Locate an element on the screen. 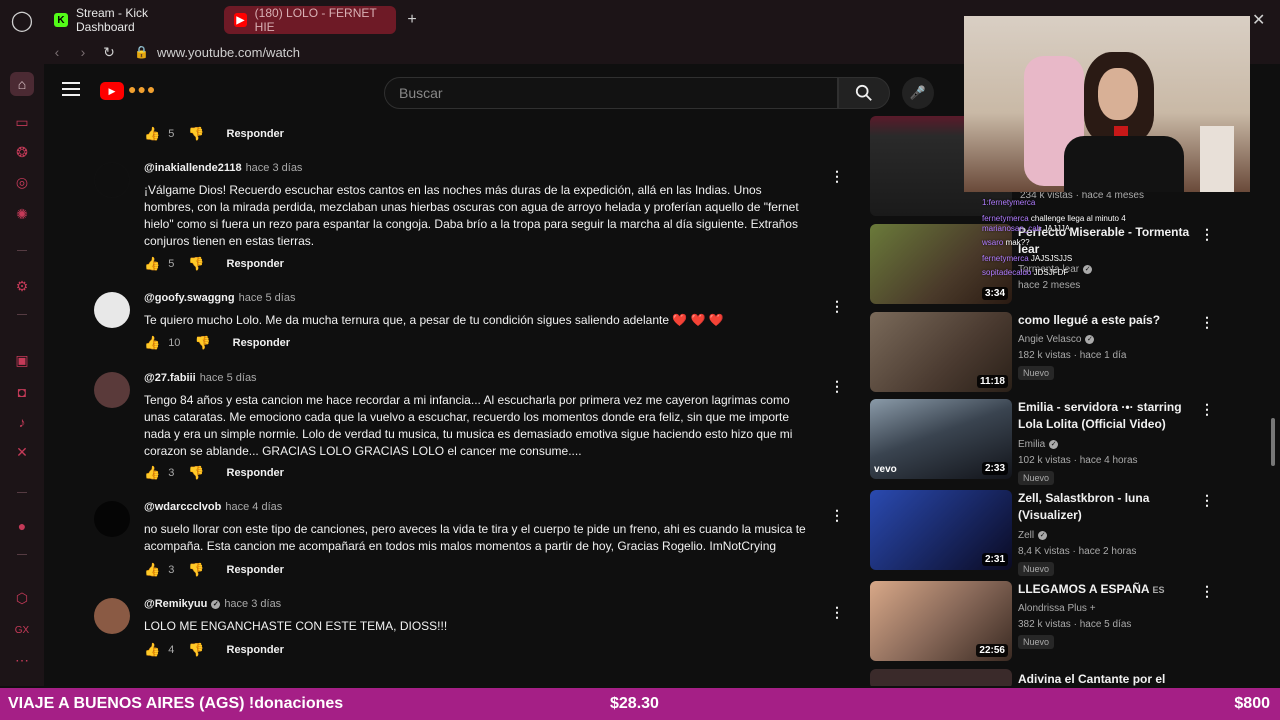 This screenshot has height=720, width=1280. spotify-icon: ⚙ is located at coordinates (22, 286).